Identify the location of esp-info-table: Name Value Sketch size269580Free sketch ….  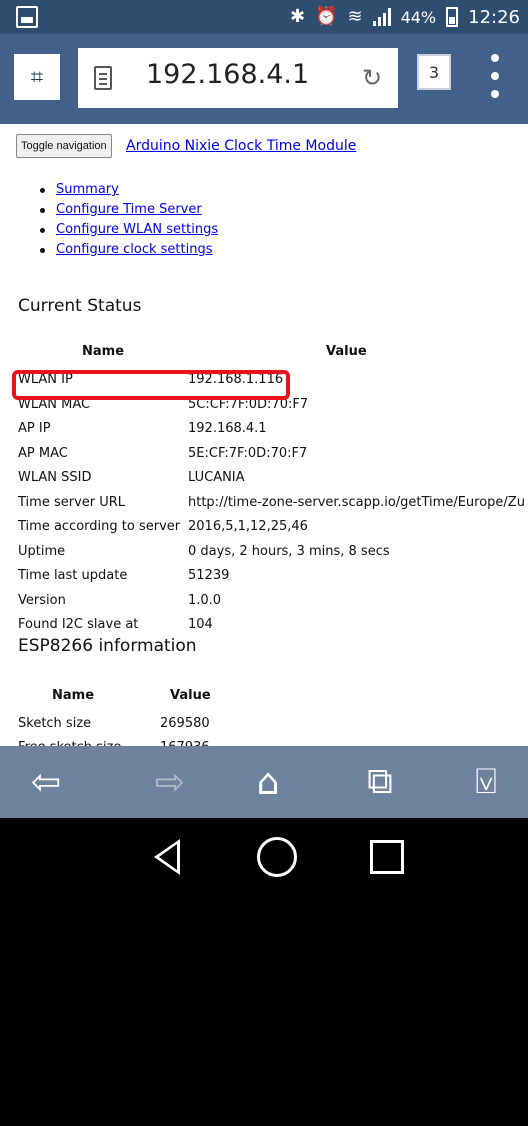
(188, 717).